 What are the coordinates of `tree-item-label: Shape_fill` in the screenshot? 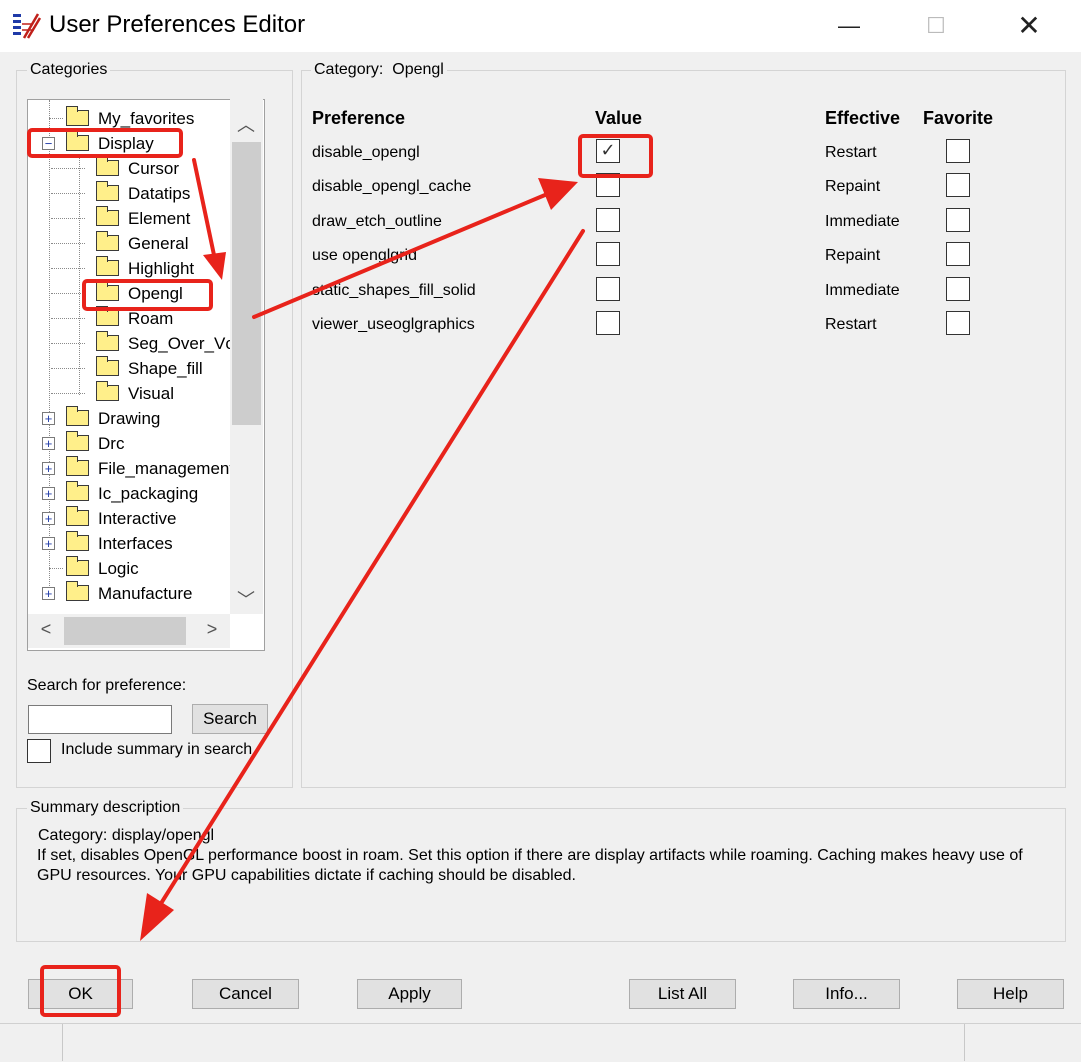 It's located at (165, 368).